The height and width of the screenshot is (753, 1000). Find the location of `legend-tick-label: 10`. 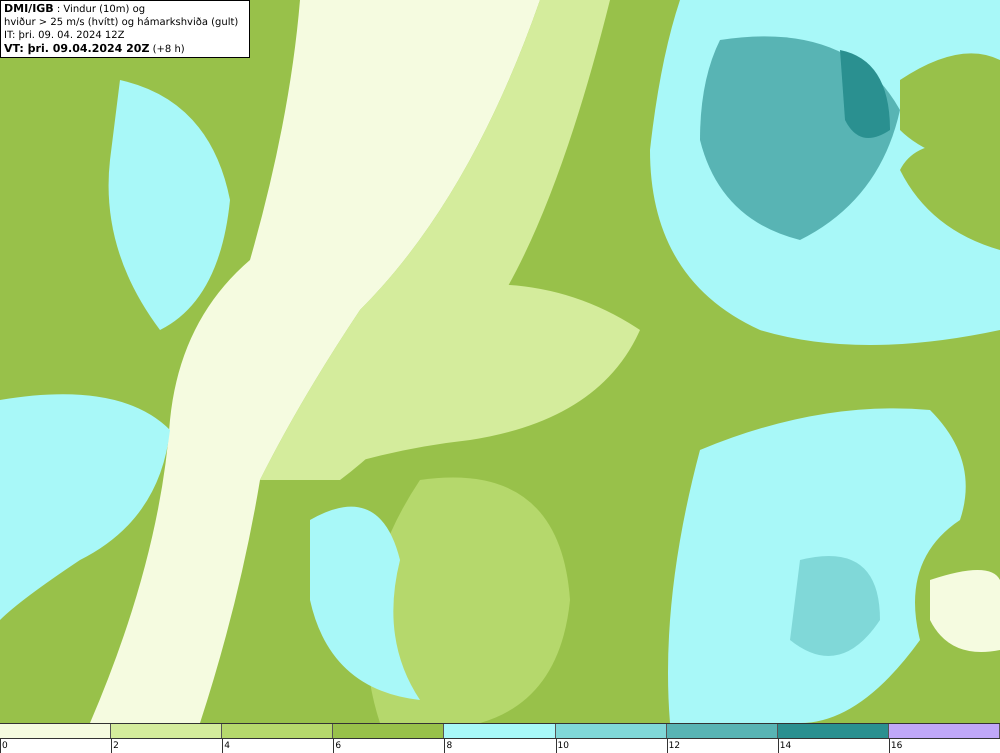

legend-tick-label: 10 is located at coordinates (562, 746).